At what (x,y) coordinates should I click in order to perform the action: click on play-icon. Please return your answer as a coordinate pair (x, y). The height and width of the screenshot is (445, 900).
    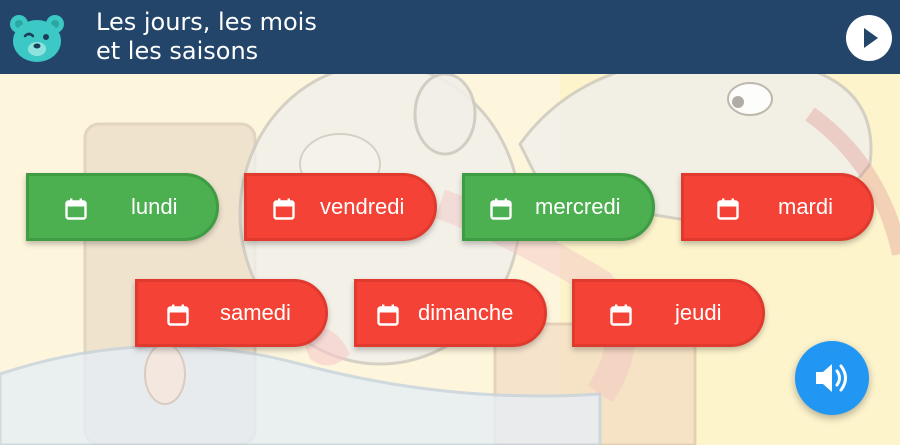
    Looking at the image, I should click on (871, 38).